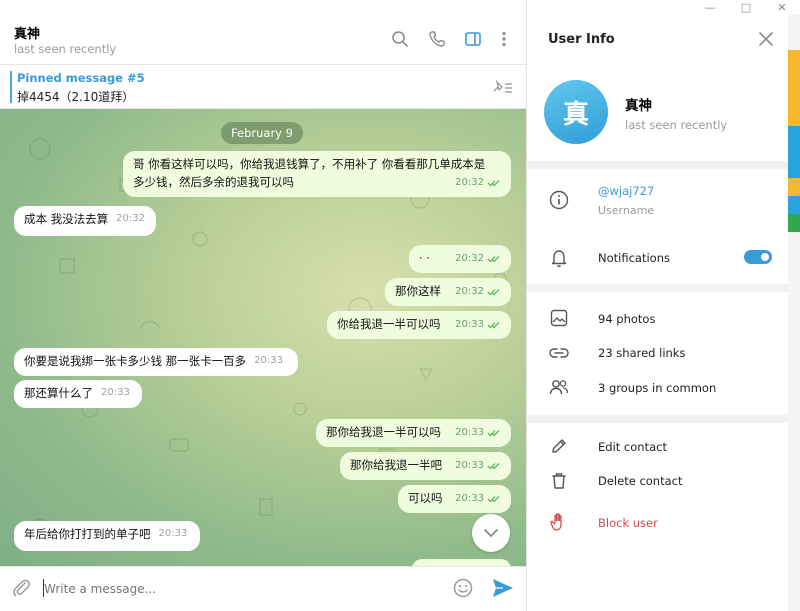 This screenshot has height=611, width=800. I want to click on pinned-title: Pinned message #5, so click(81, 78).